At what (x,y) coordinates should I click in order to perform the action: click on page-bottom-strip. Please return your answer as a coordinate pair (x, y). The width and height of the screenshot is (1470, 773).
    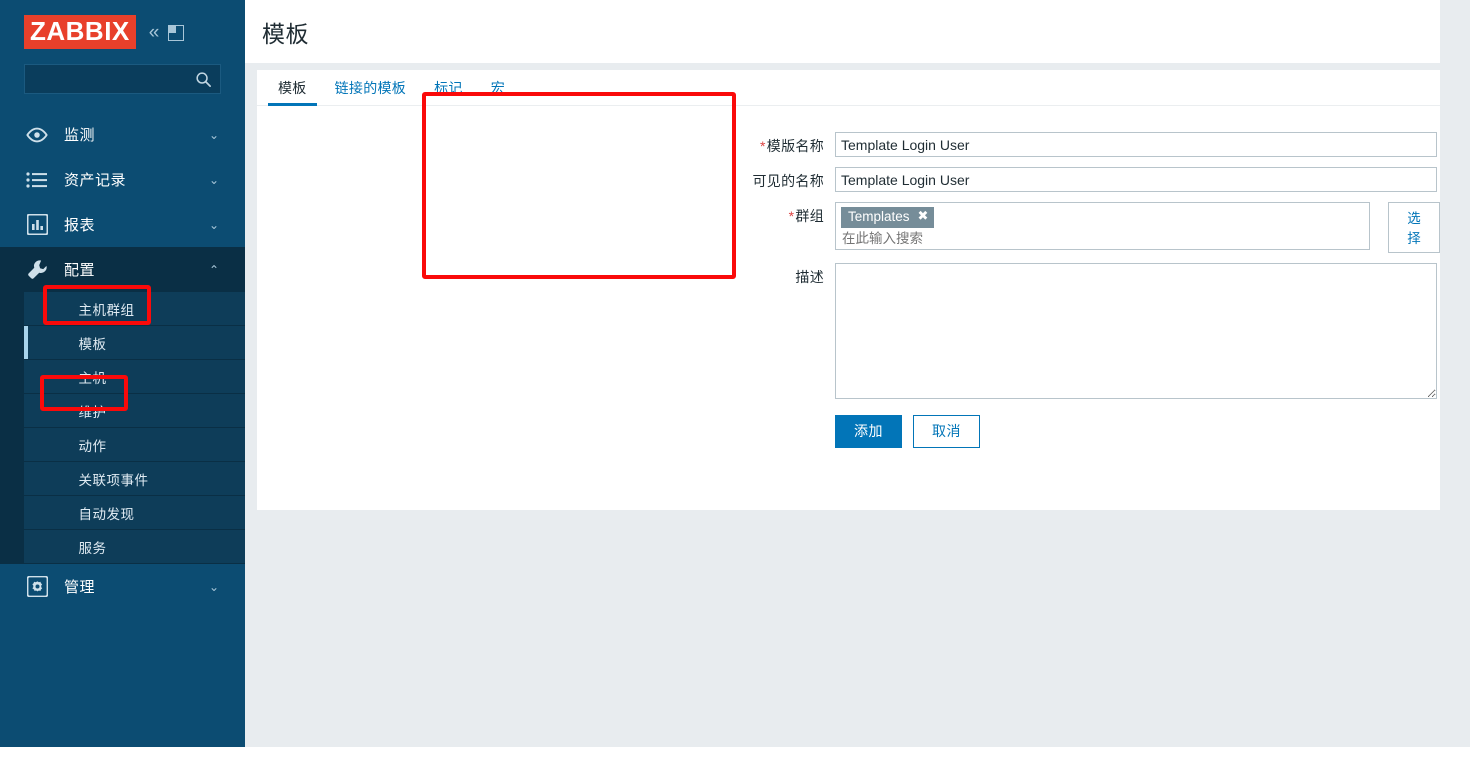
    Looking at the image, I should click on (735, 760).